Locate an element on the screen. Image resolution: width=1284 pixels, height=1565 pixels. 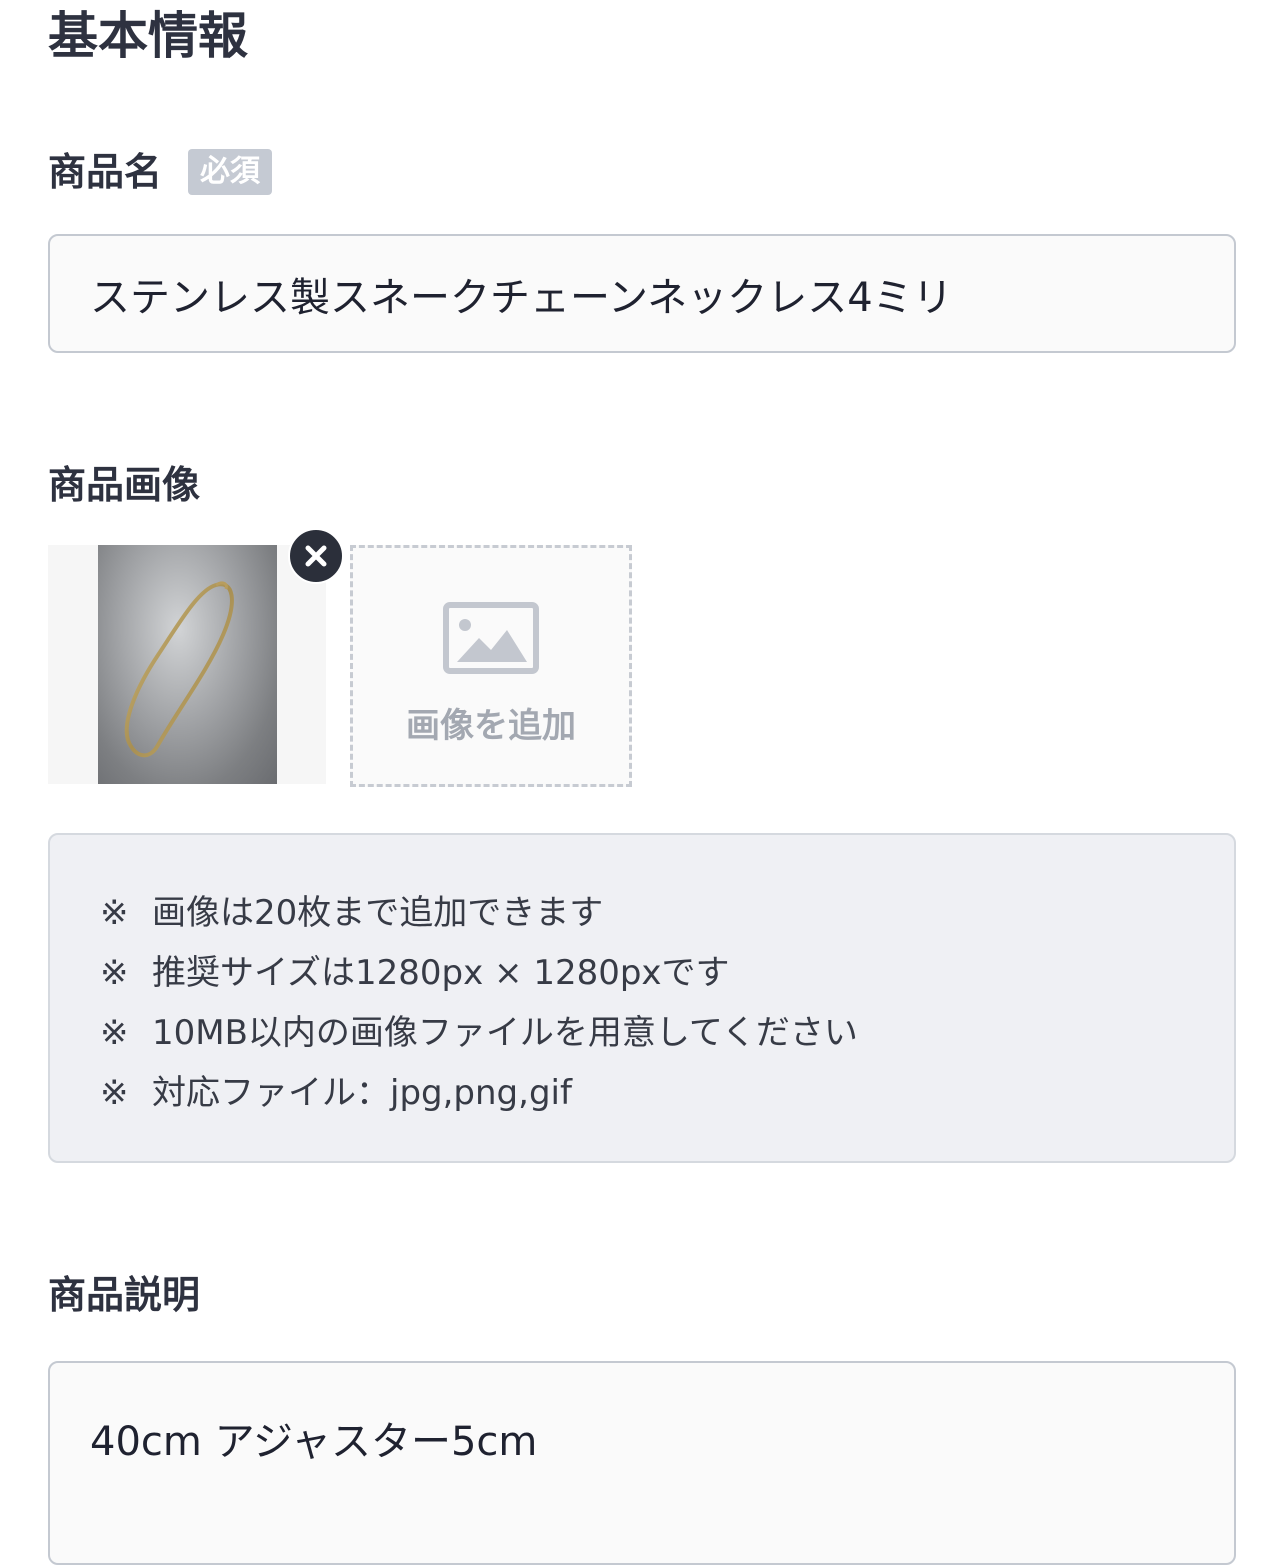
product-image-label: 商品画像 is located at coordinates (124, 485).